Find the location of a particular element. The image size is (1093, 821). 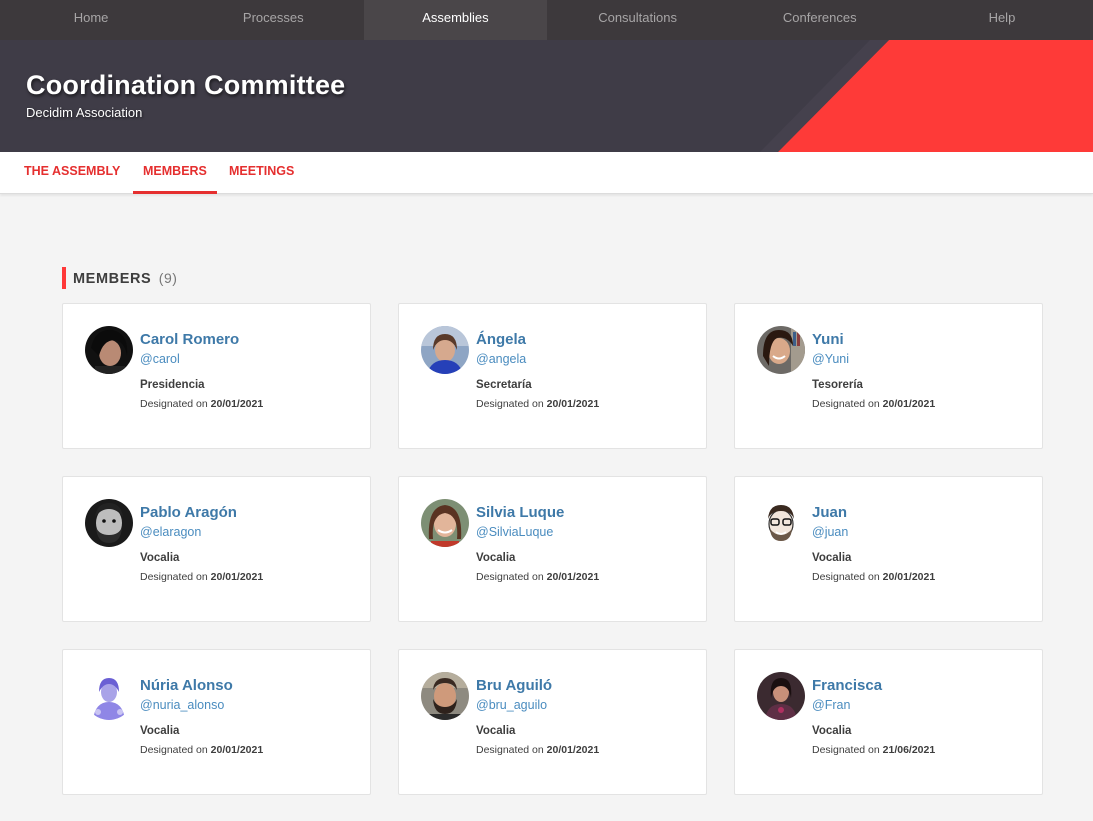

nav-consultations: Consultations is located at coordinates (638, 20).